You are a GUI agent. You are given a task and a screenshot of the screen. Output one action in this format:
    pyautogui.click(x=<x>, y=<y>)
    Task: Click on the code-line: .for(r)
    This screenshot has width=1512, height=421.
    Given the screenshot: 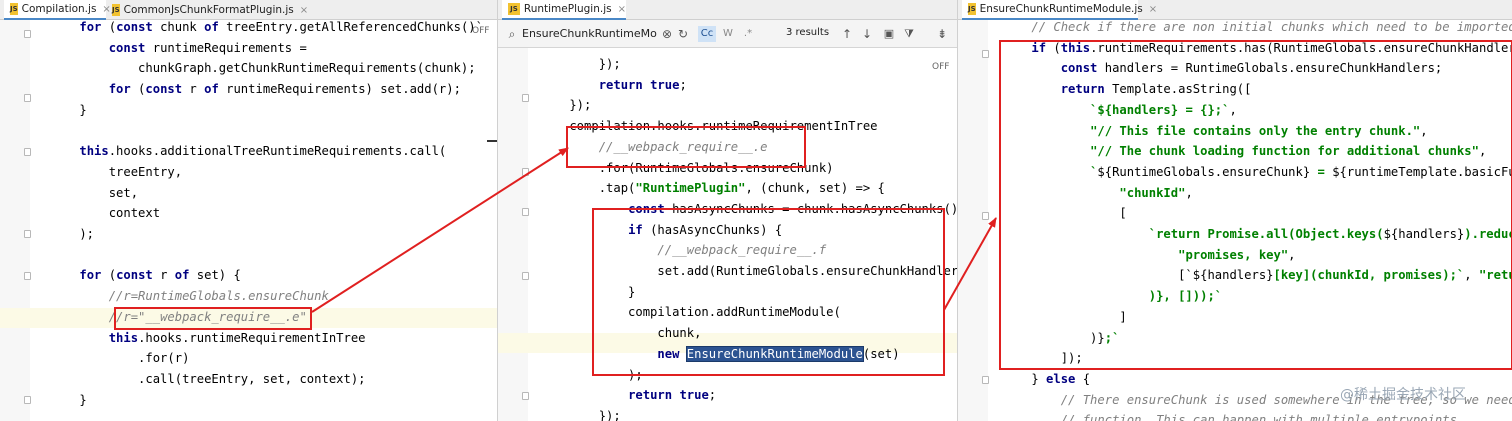 What is the action you would take?
    pyautogui.click(x=119, y=358)
    